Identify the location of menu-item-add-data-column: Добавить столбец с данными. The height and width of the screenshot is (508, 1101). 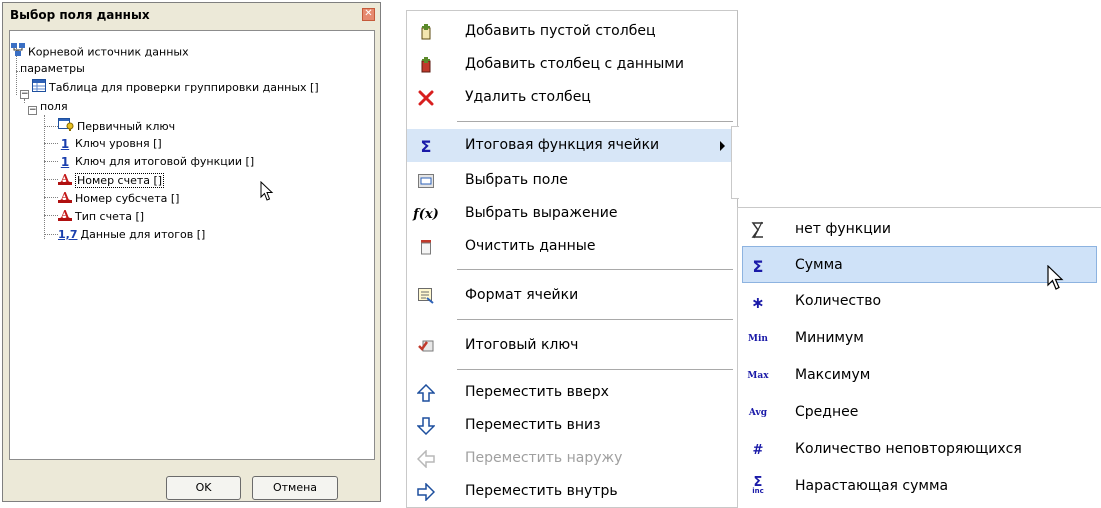
(572, 64).